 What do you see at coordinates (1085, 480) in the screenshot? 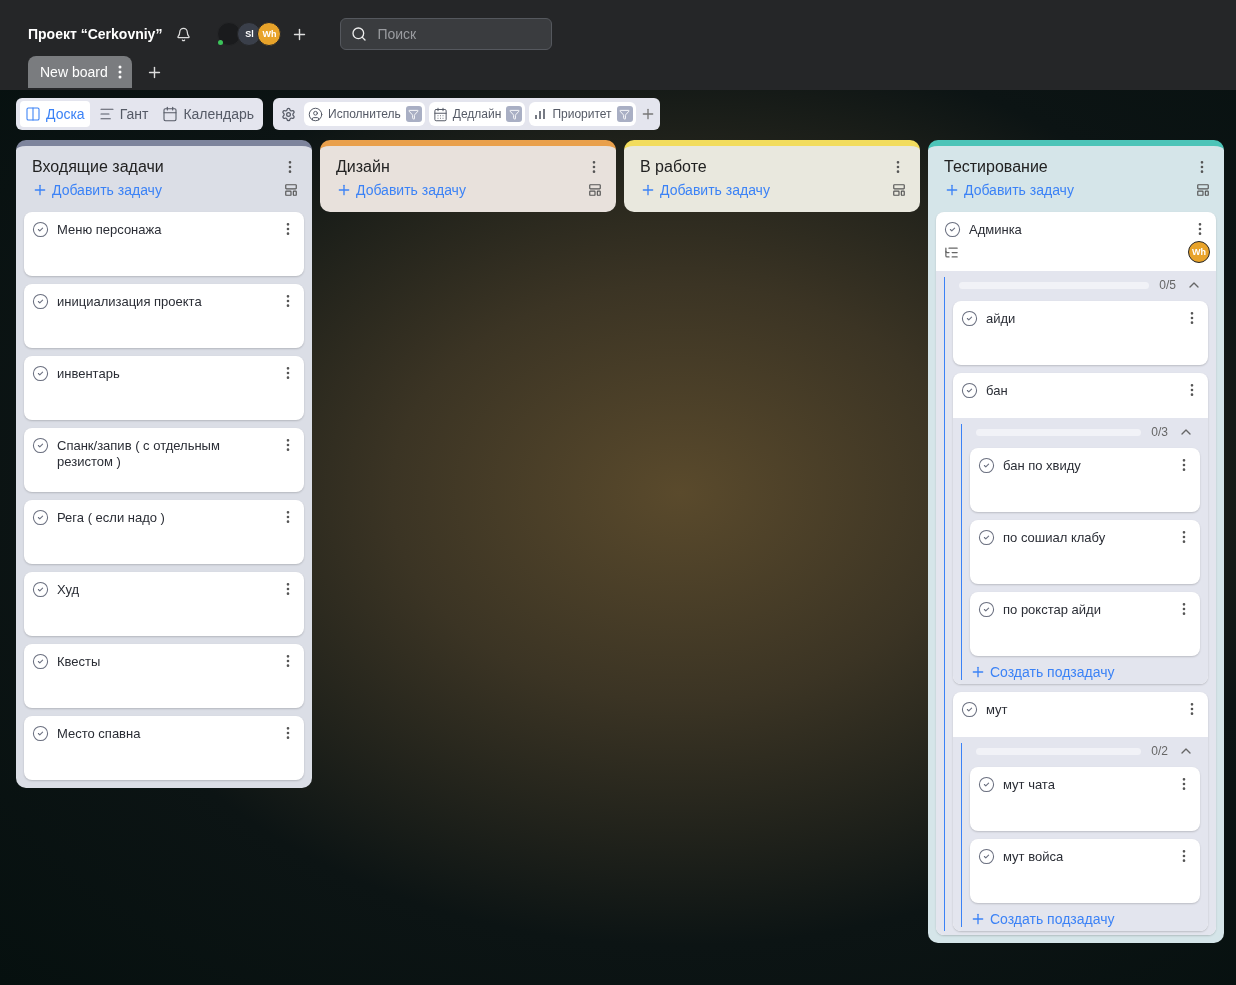
I see `task-card: бан по хвиду` at bounding box center [1085, 480].